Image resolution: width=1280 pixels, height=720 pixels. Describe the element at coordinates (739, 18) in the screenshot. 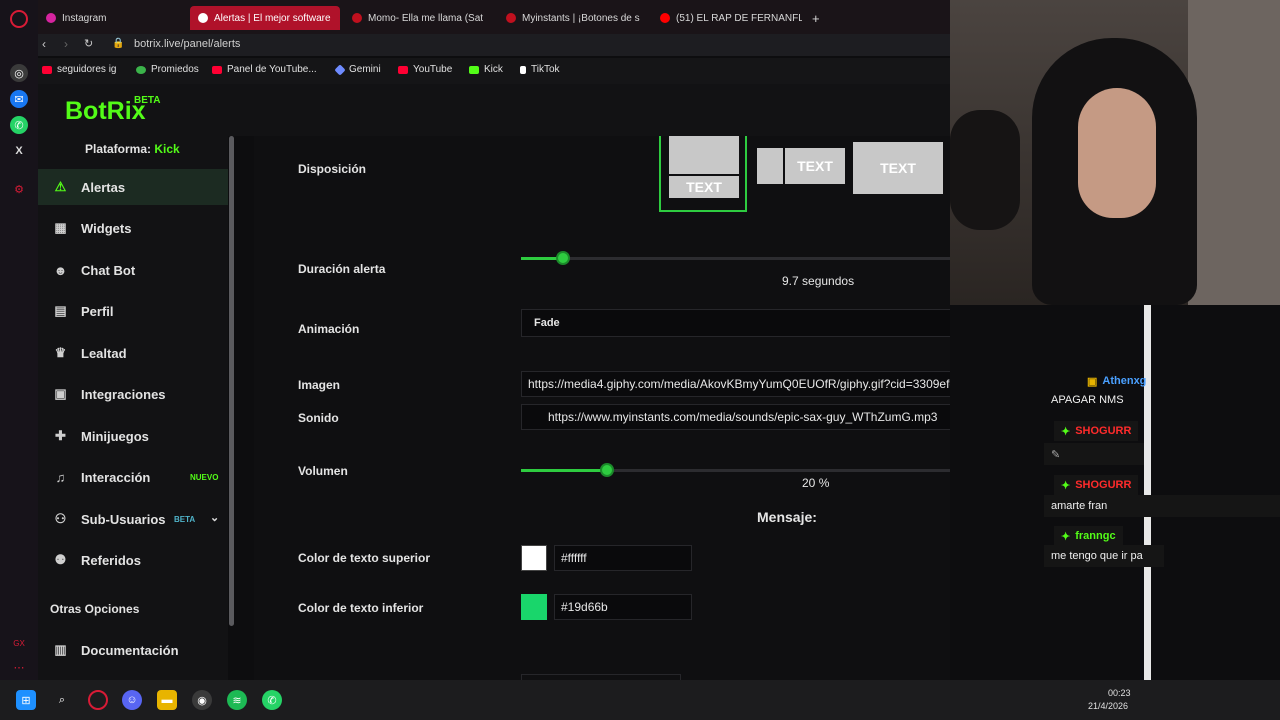

I see `tab-label: (51) EL RAP DE FERNANFL` at that location.